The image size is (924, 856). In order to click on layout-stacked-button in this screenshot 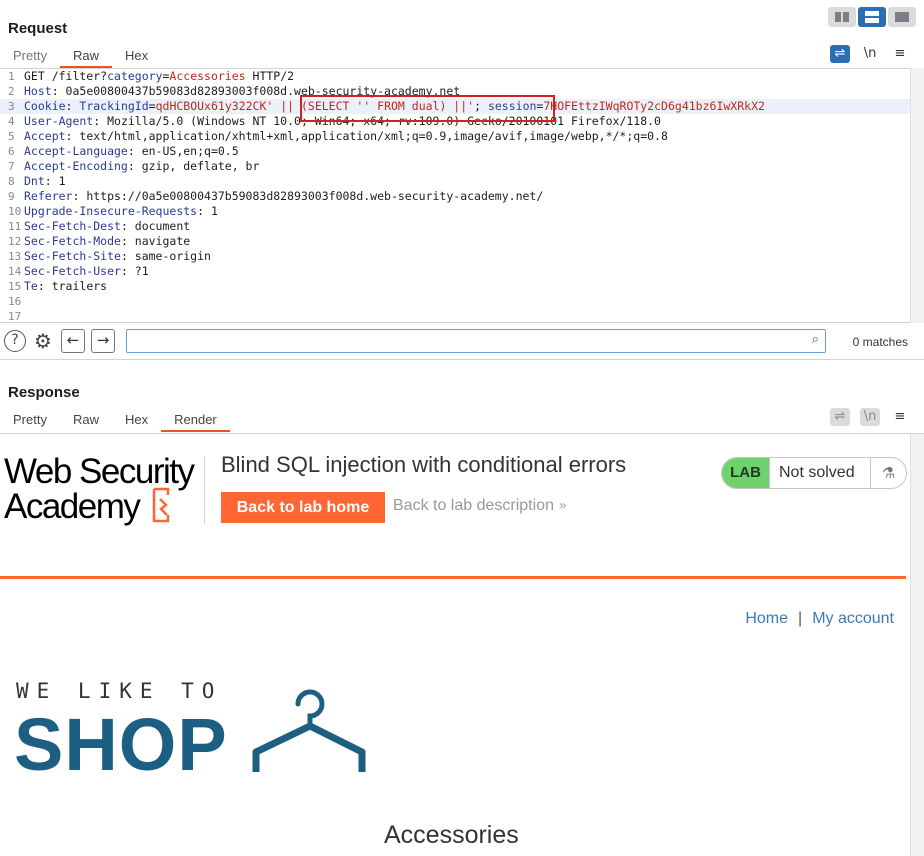, I will do `click(872, 17)`.